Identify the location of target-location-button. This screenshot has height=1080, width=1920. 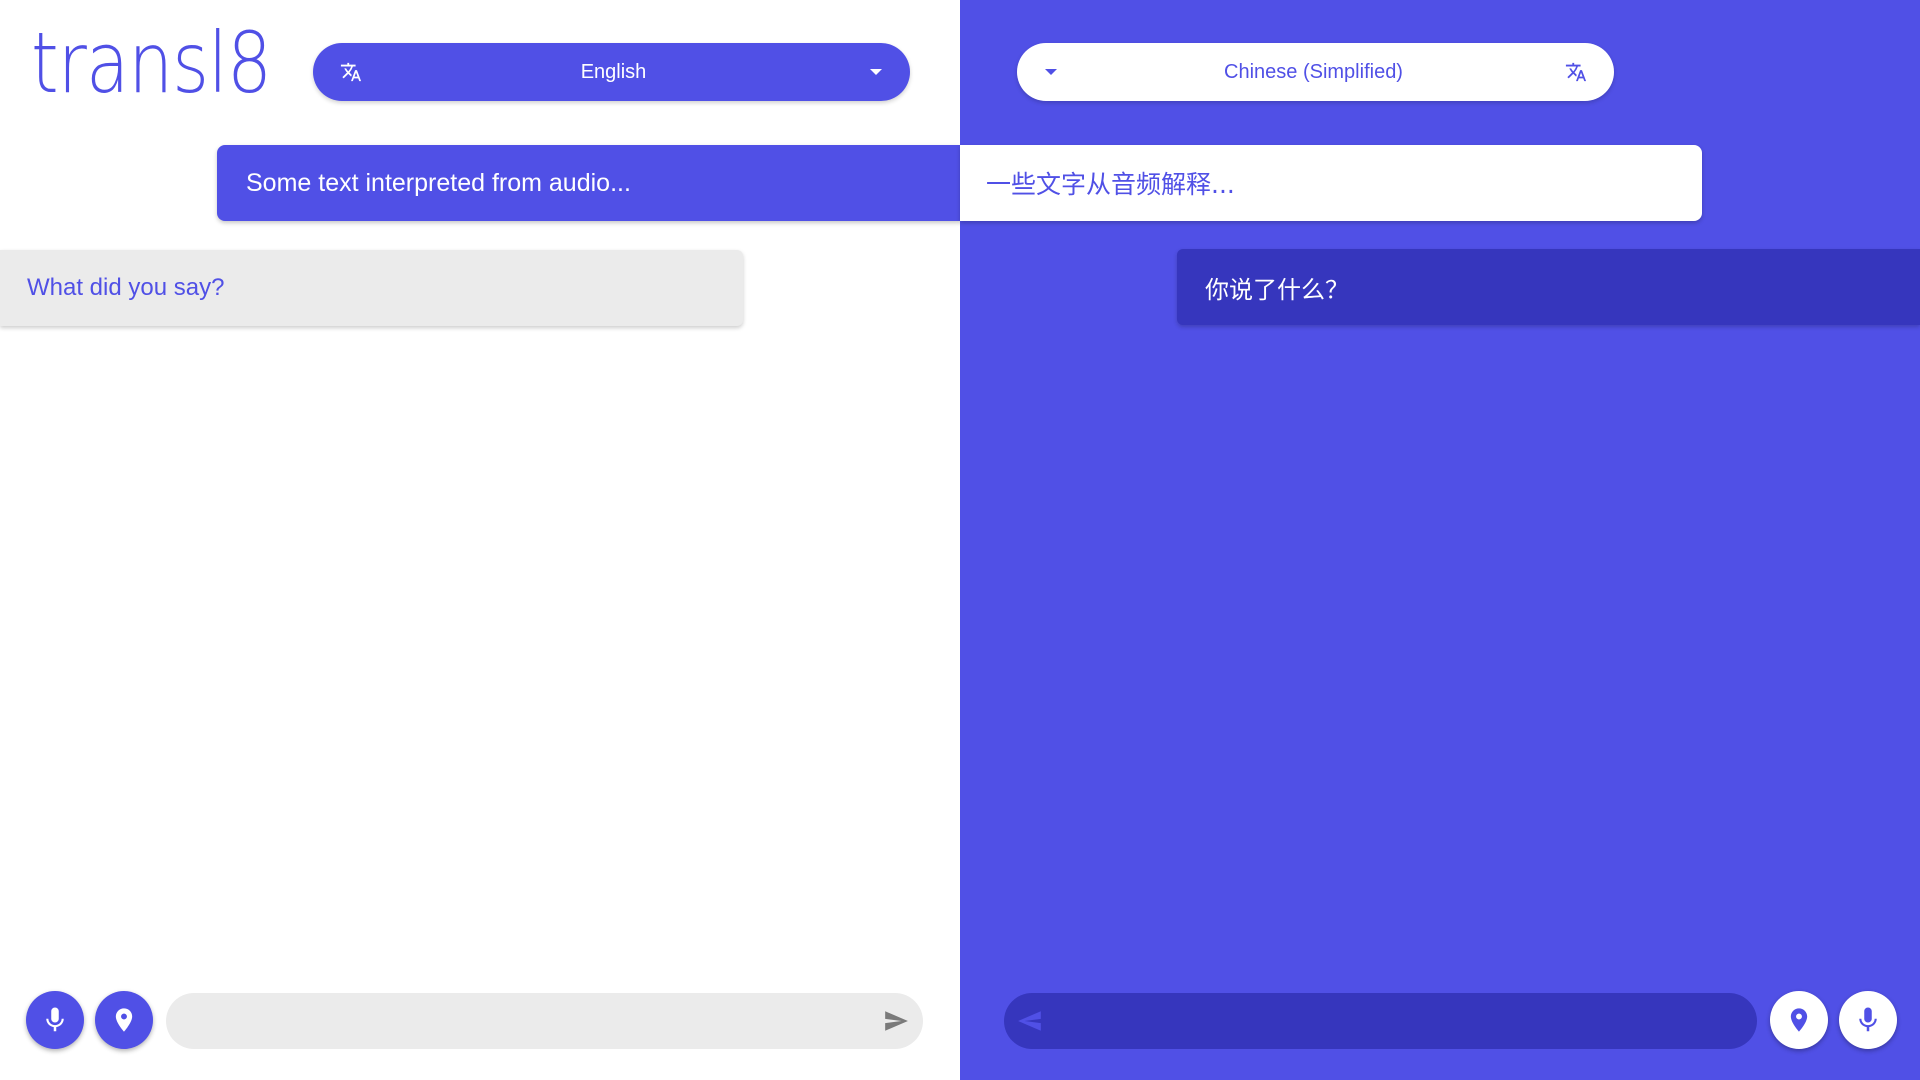
(1799, 1020).